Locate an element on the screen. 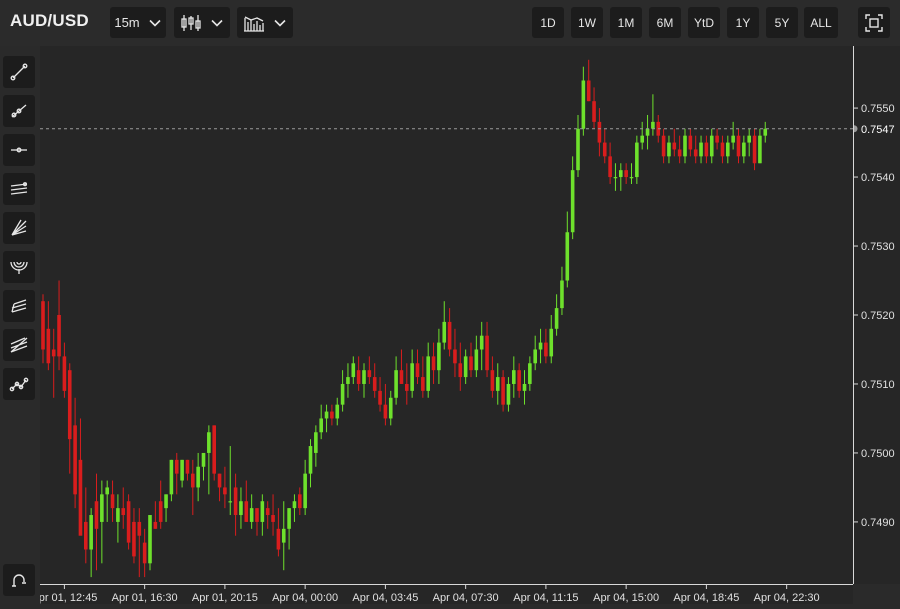  tool-horizontal-line is located at coordinates (19, 150).